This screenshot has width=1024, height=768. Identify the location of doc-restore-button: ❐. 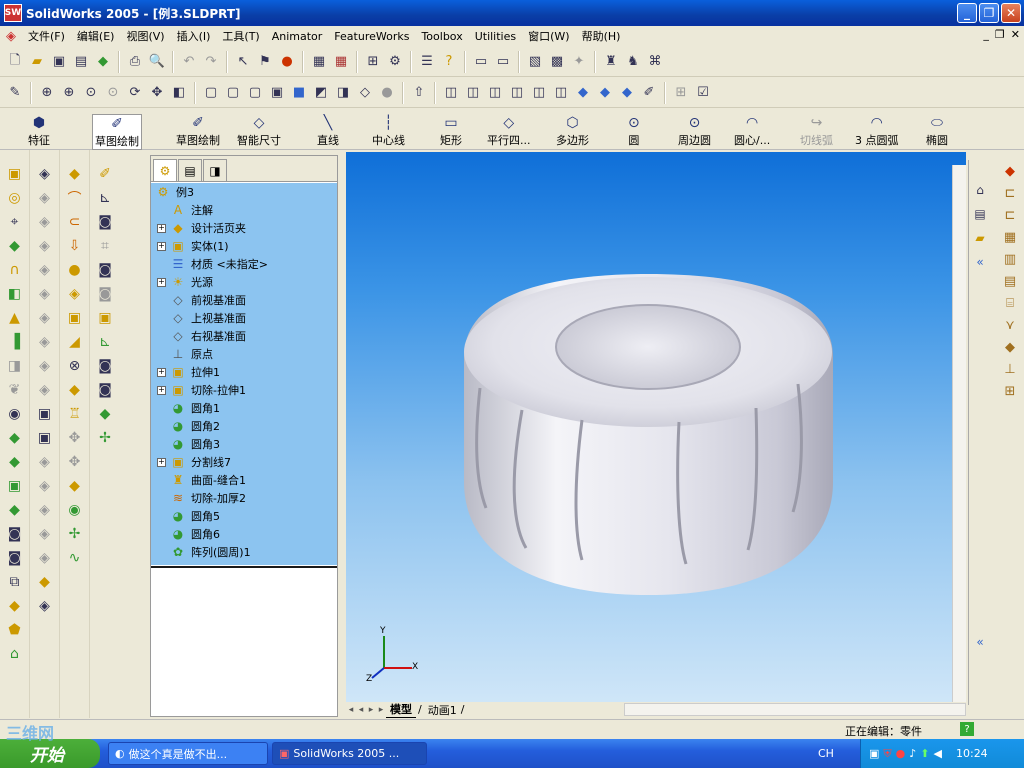
(1000, 34).